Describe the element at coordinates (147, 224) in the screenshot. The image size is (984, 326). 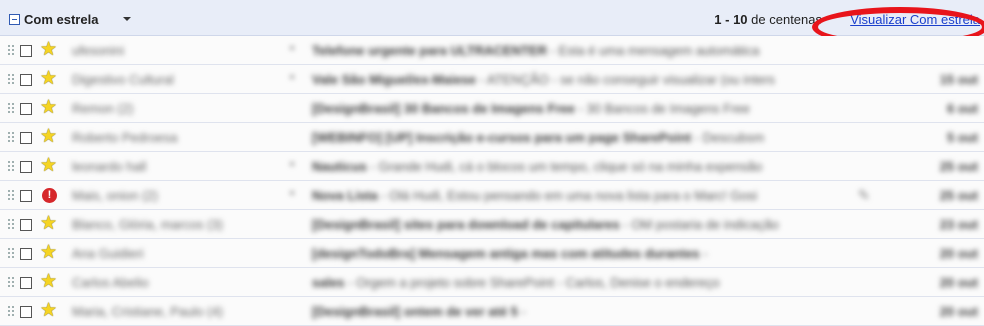
I see `sender-name: Blanco, Glória, marcos (3)` at that location.